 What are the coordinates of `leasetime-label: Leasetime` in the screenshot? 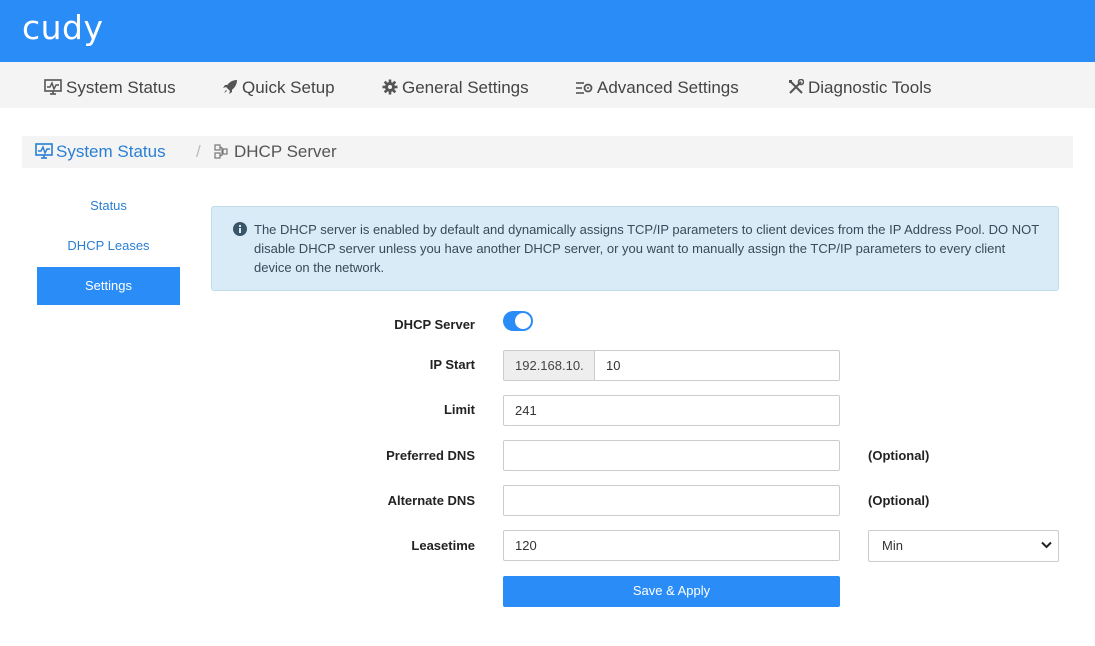 It's located at (443, 545).